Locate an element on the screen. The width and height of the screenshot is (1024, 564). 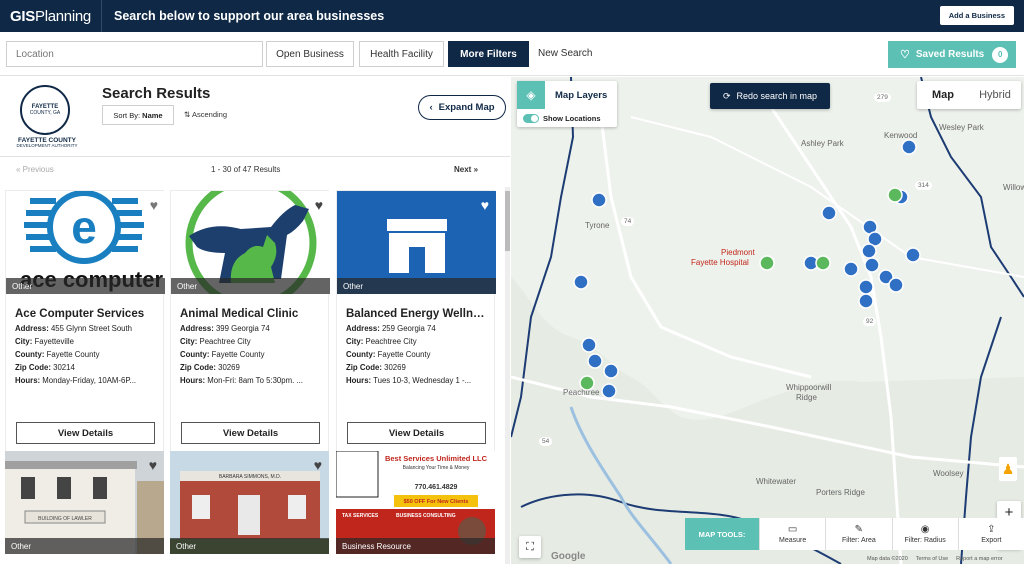
show-locations-toggle: Show Locations is located at coordinates (562, 118).